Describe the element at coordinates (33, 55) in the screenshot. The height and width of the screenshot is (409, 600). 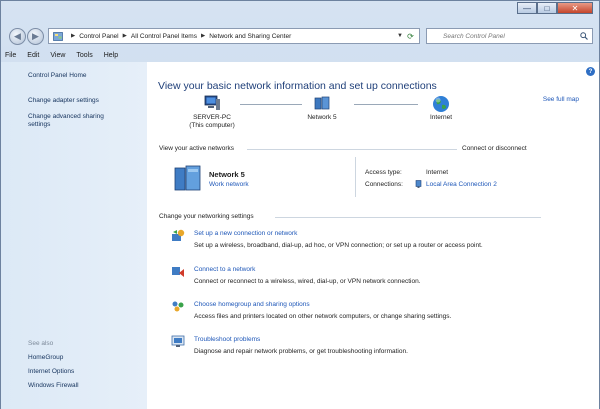
I see `menu-edit: Edit` at that location.